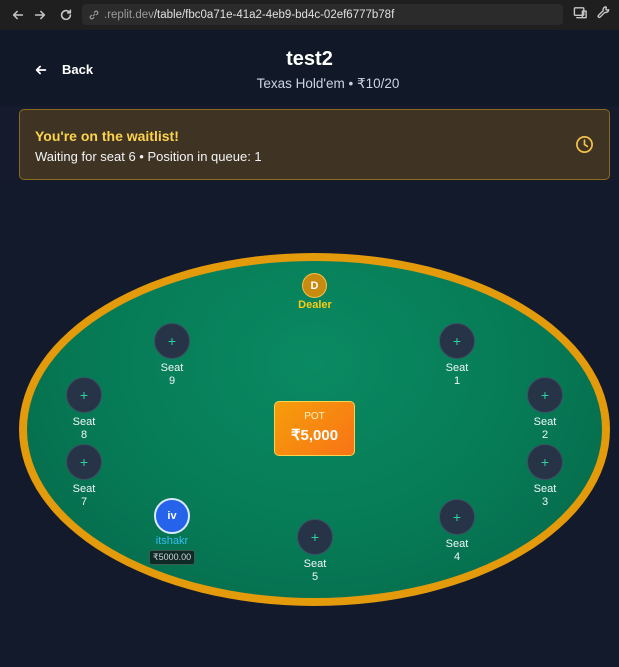  What do you see at coordinates (545, 495) in the screenshot?
I see `seat-label: Seat 3` at bounding box center [545, 495].